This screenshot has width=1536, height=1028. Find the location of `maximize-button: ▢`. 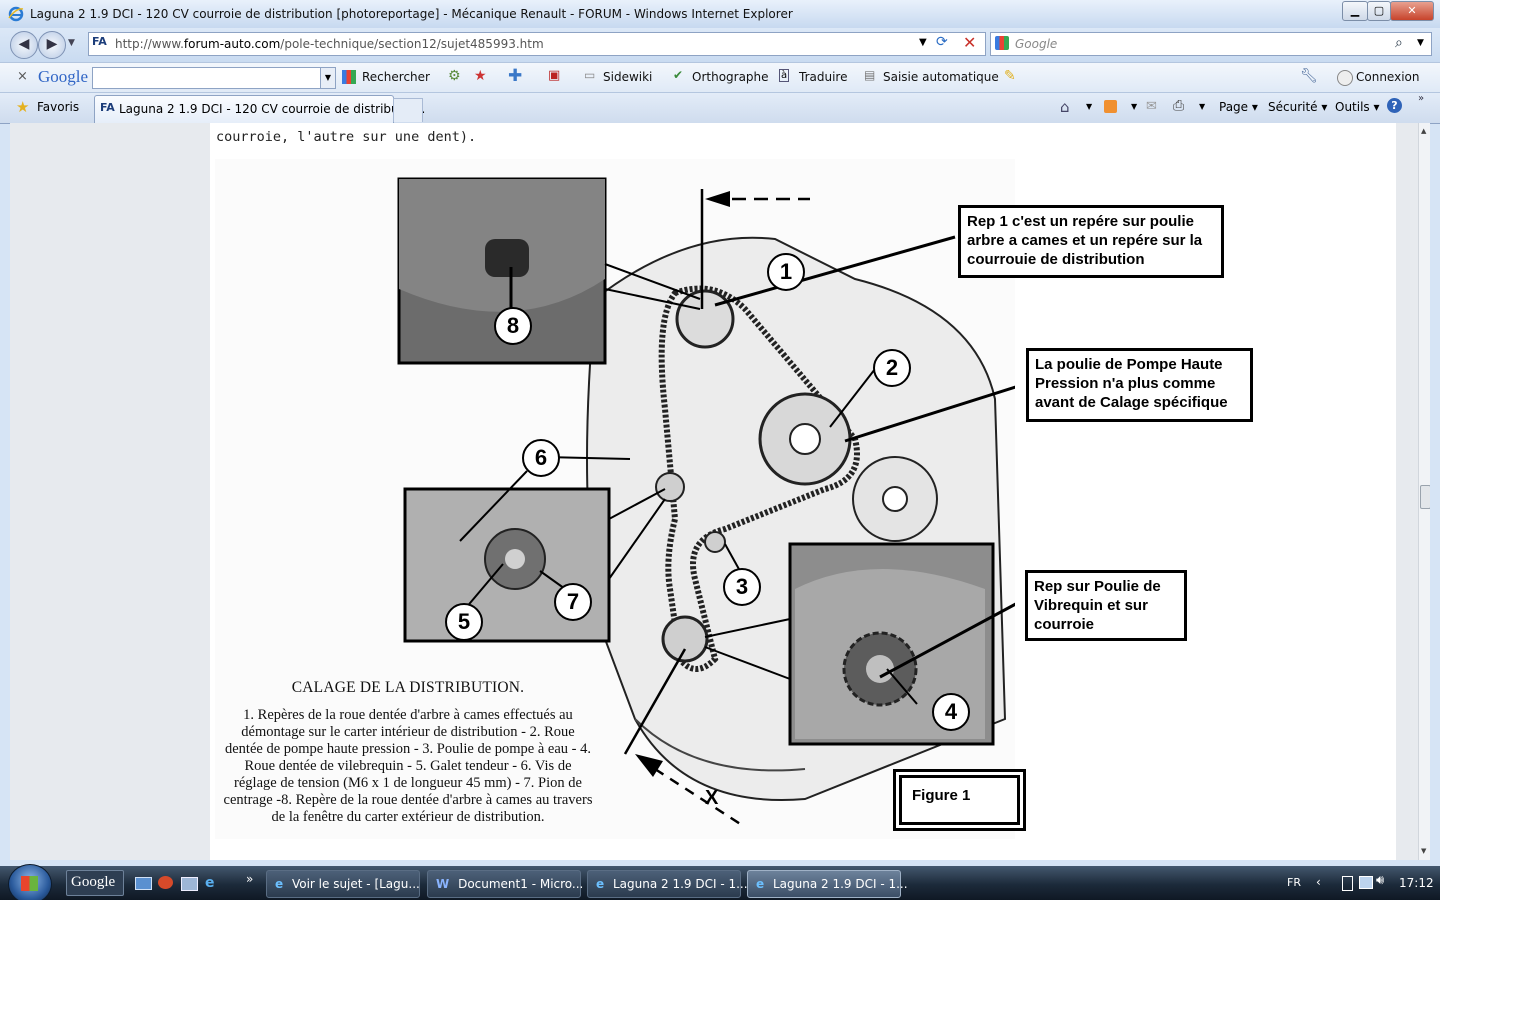

maximize-button: ▢ is located at coordinates (1379, 11).